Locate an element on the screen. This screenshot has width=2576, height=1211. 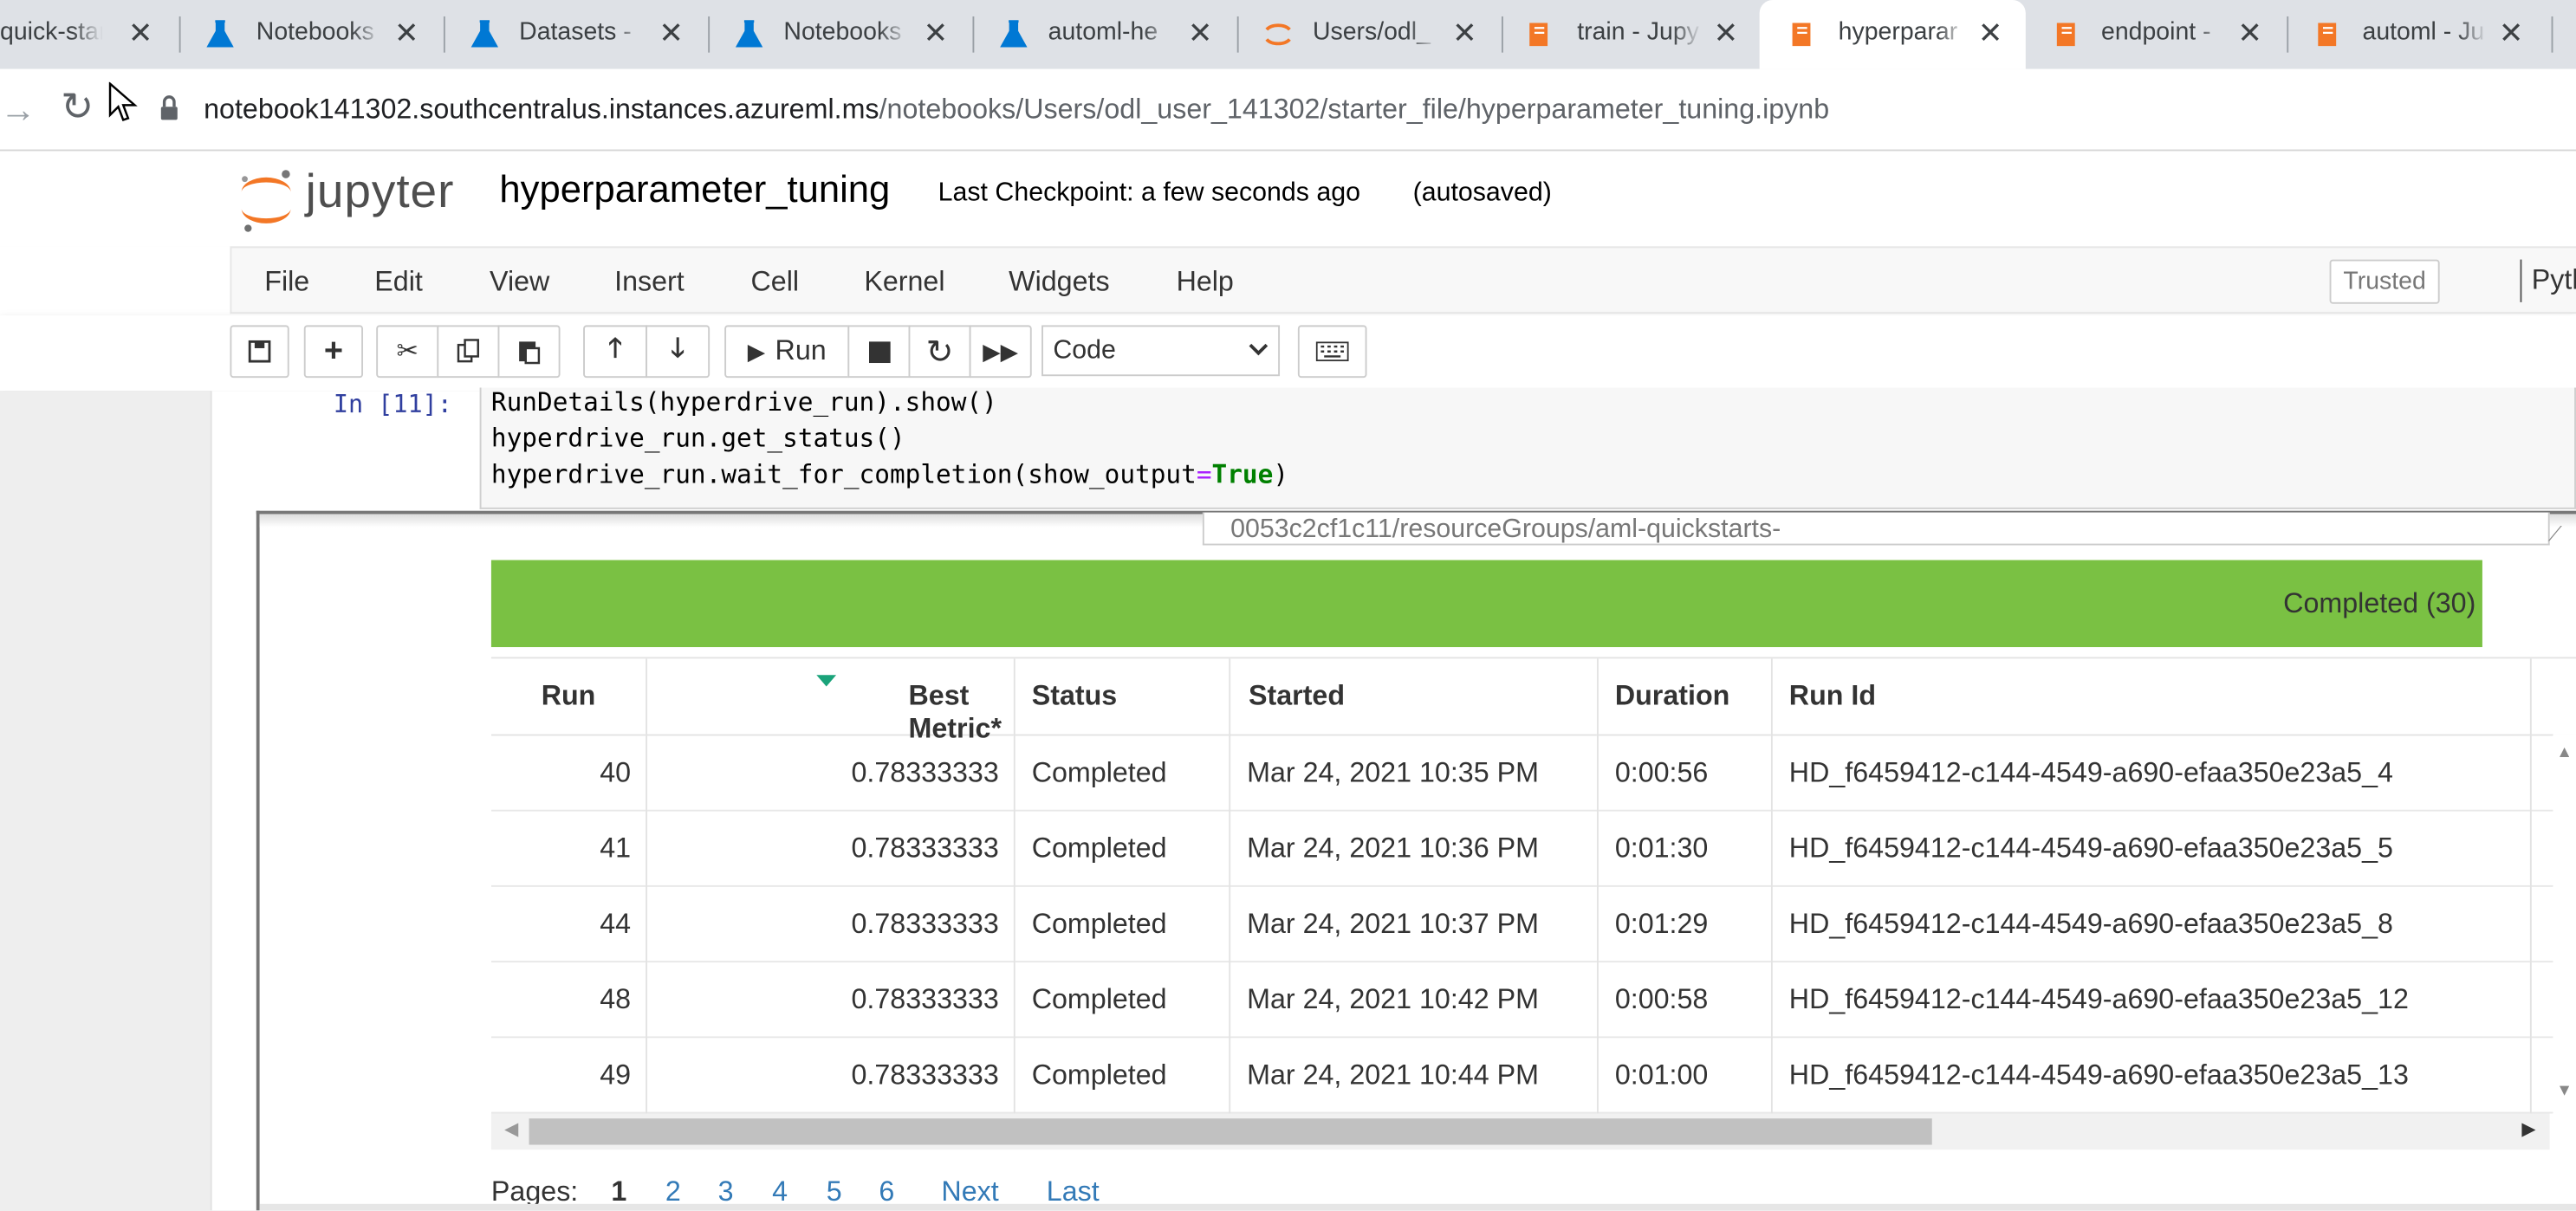
notebook-toolbar: + ✂ 🡑 🡓 ▶ Run ↻ ▶▶ Code is located at coordinates (1288, 353).